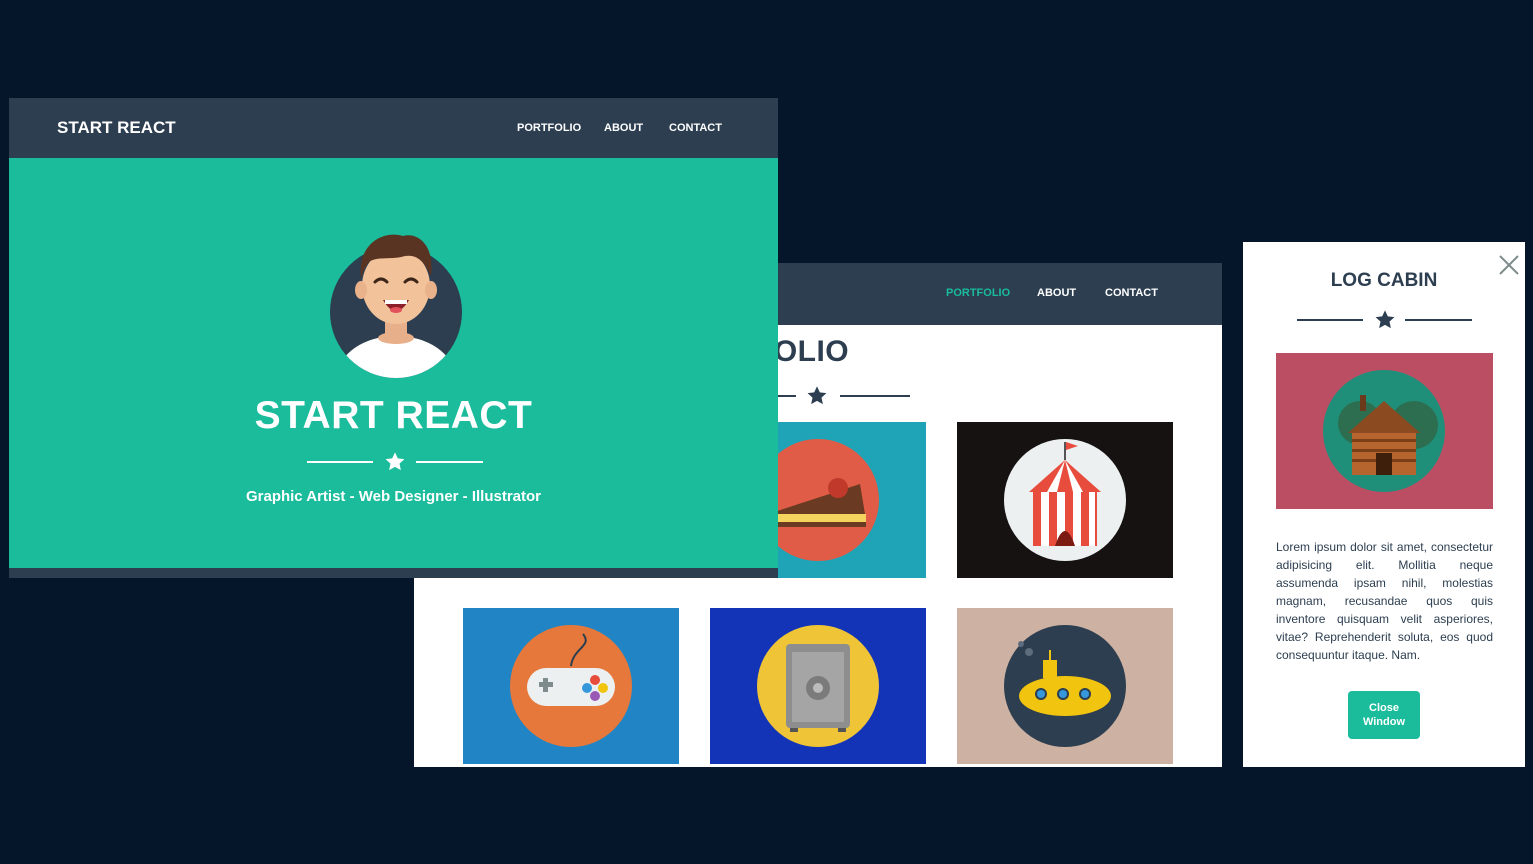  I want to click on landing-footer-strip, so click(393, 573).